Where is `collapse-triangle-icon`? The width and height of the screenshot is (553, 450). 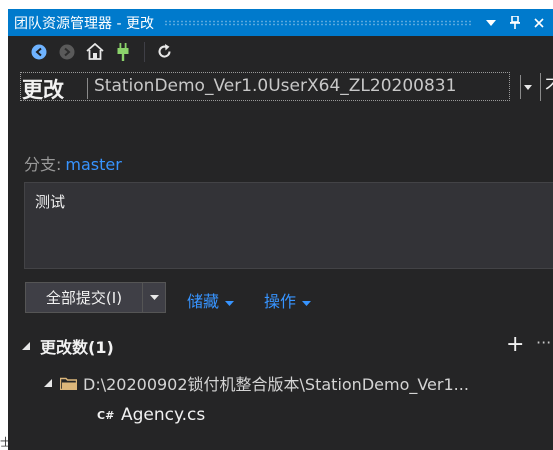 collapse-triangle-icon is located at coordinates (28, 346).